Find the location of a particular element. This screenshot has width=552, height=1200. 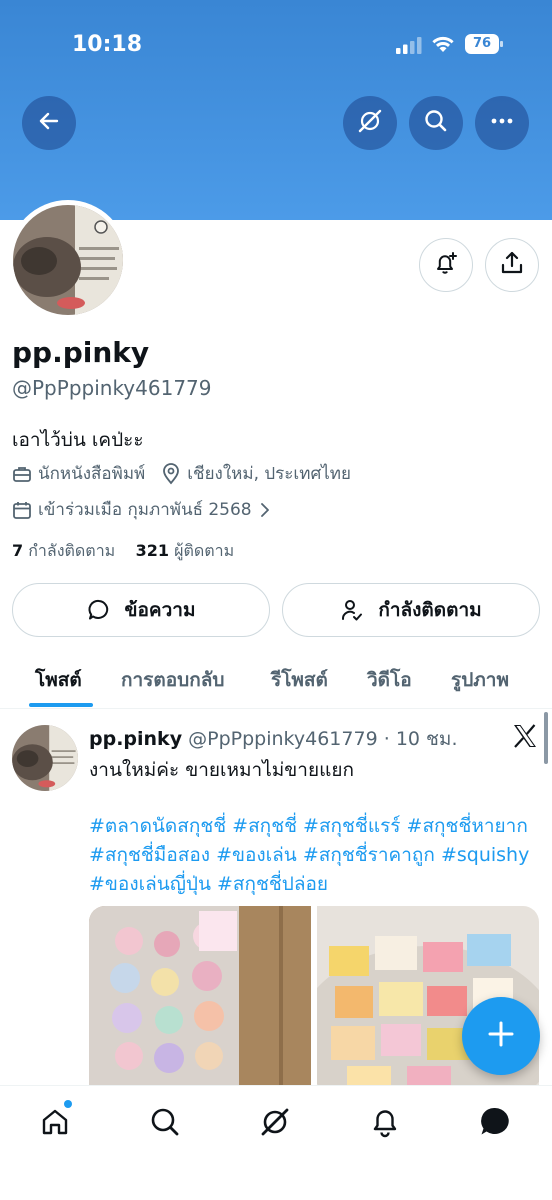

briefcase-icon is located at coordinates (22, 474).